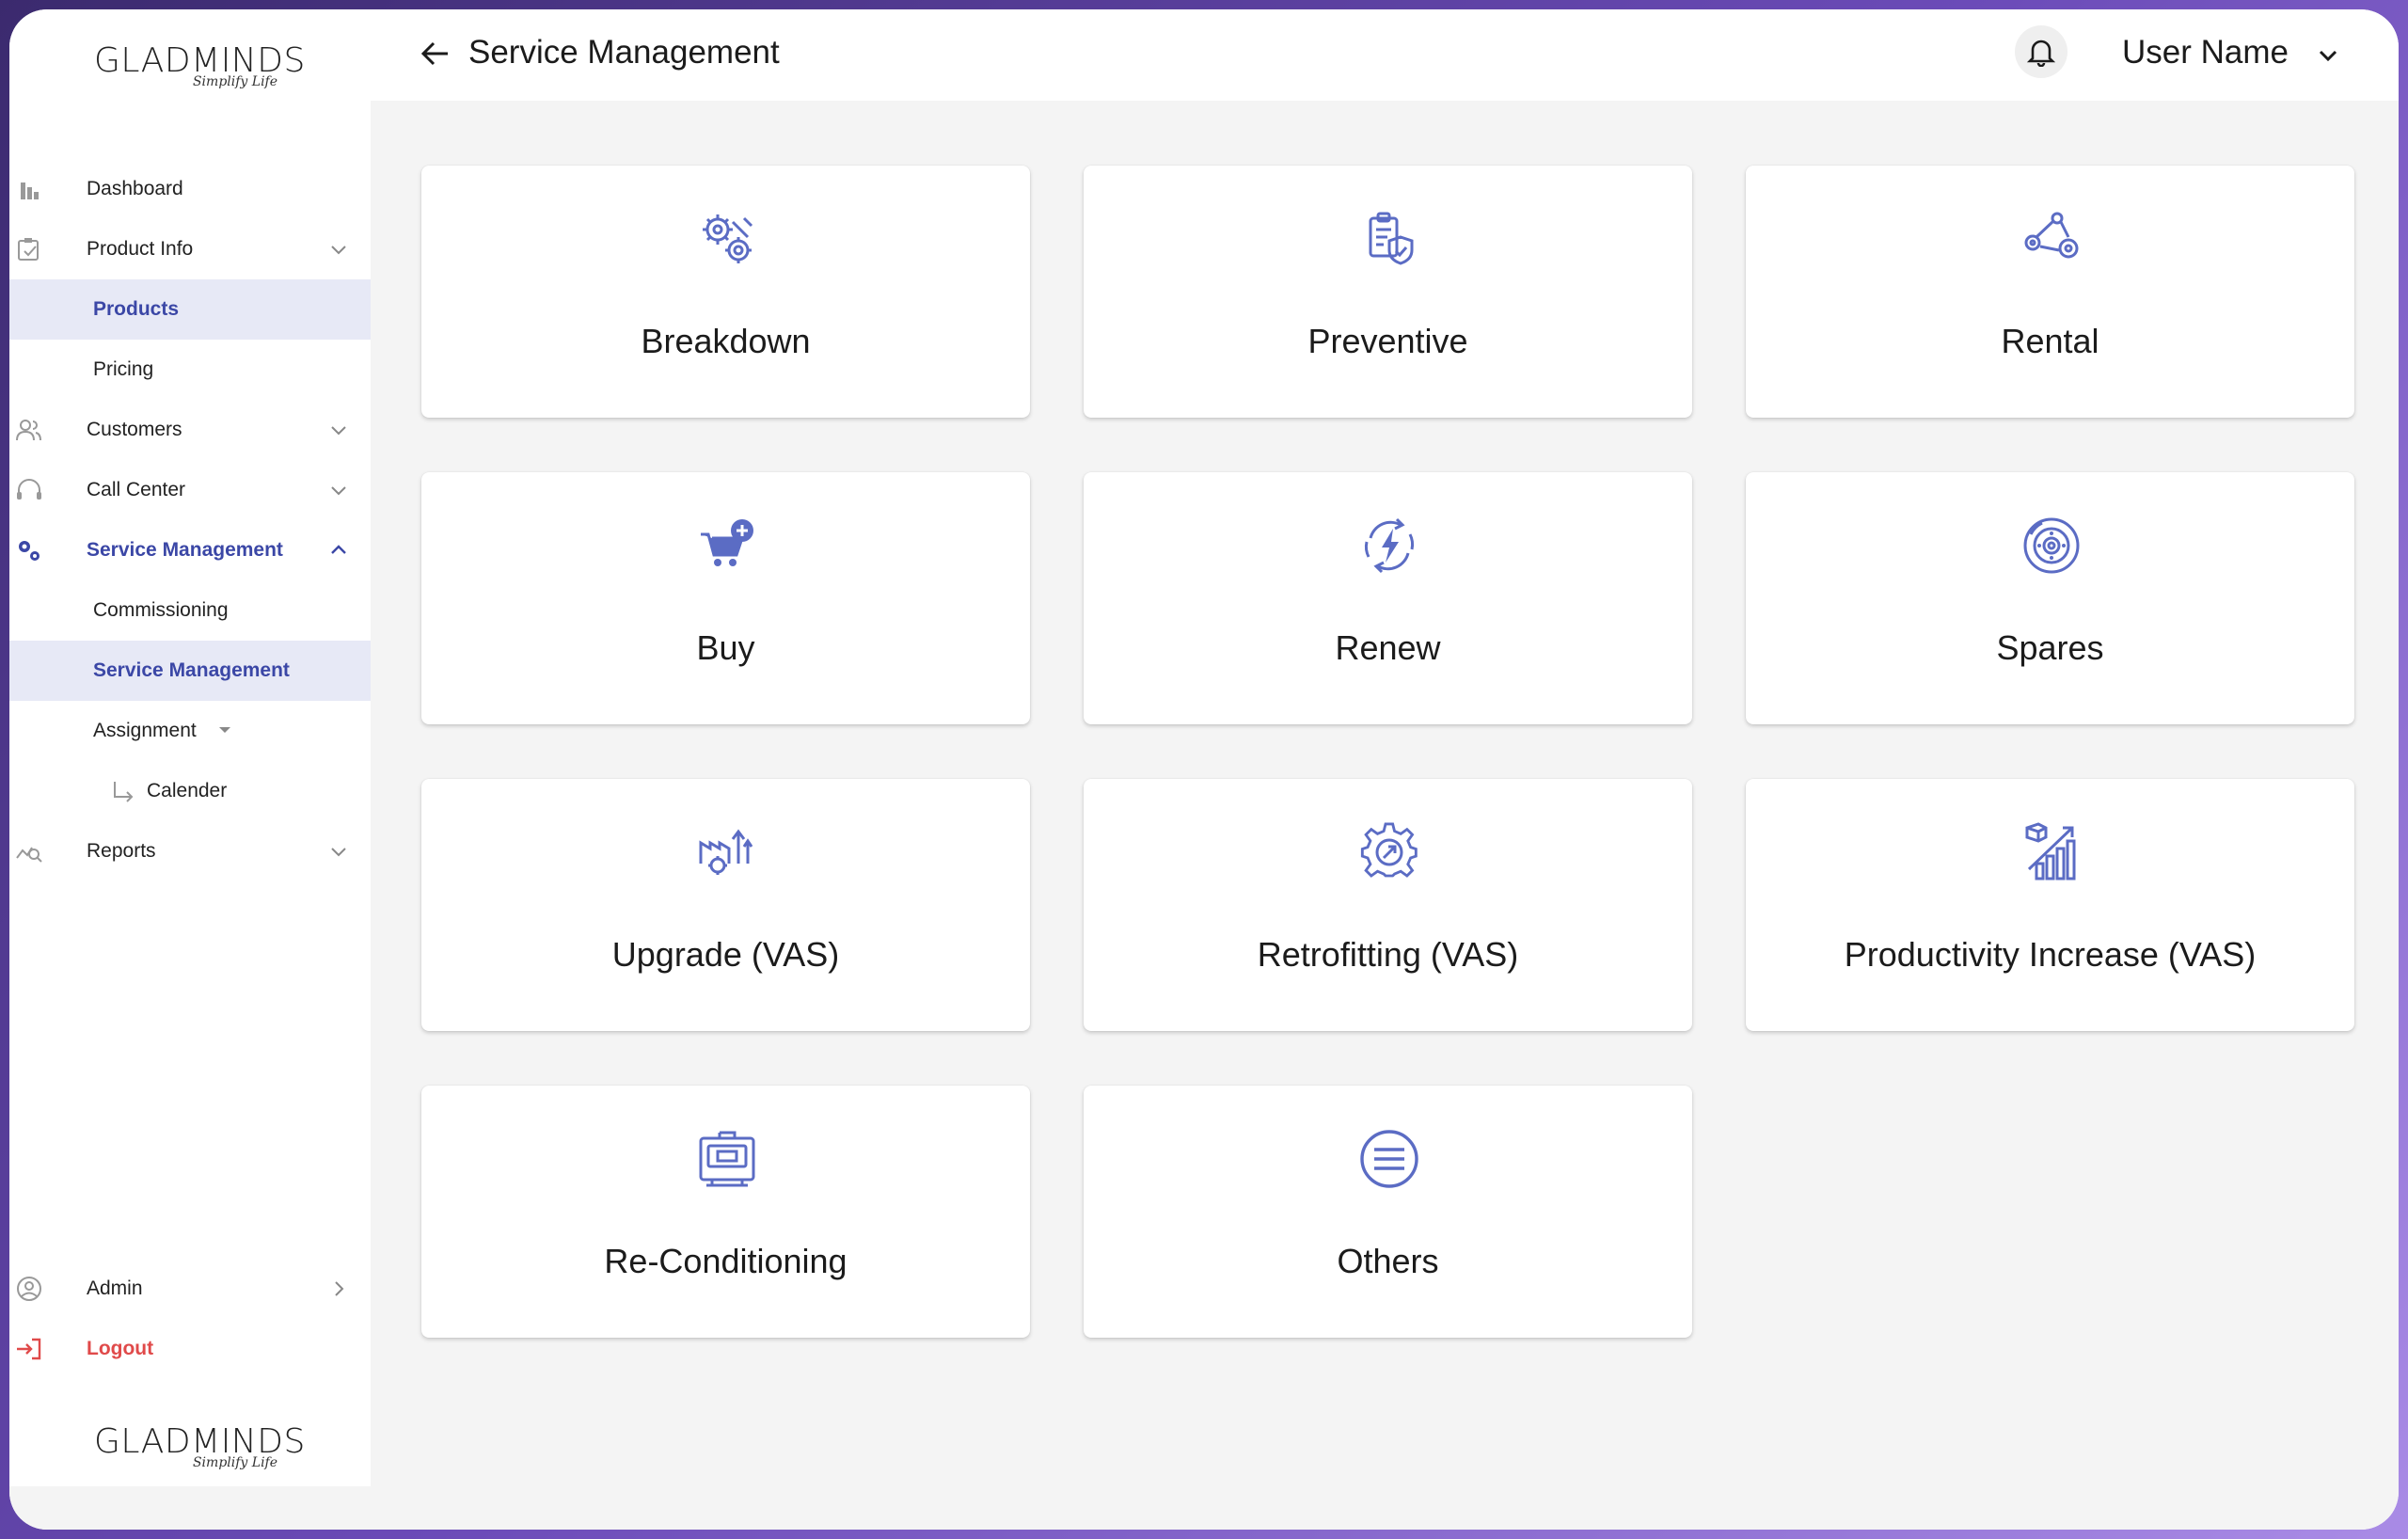 The image size is (2408, 1539). Describe the element at coordinates (727, 542) in the screenshot. I see `cart-plus-icon` at that location.